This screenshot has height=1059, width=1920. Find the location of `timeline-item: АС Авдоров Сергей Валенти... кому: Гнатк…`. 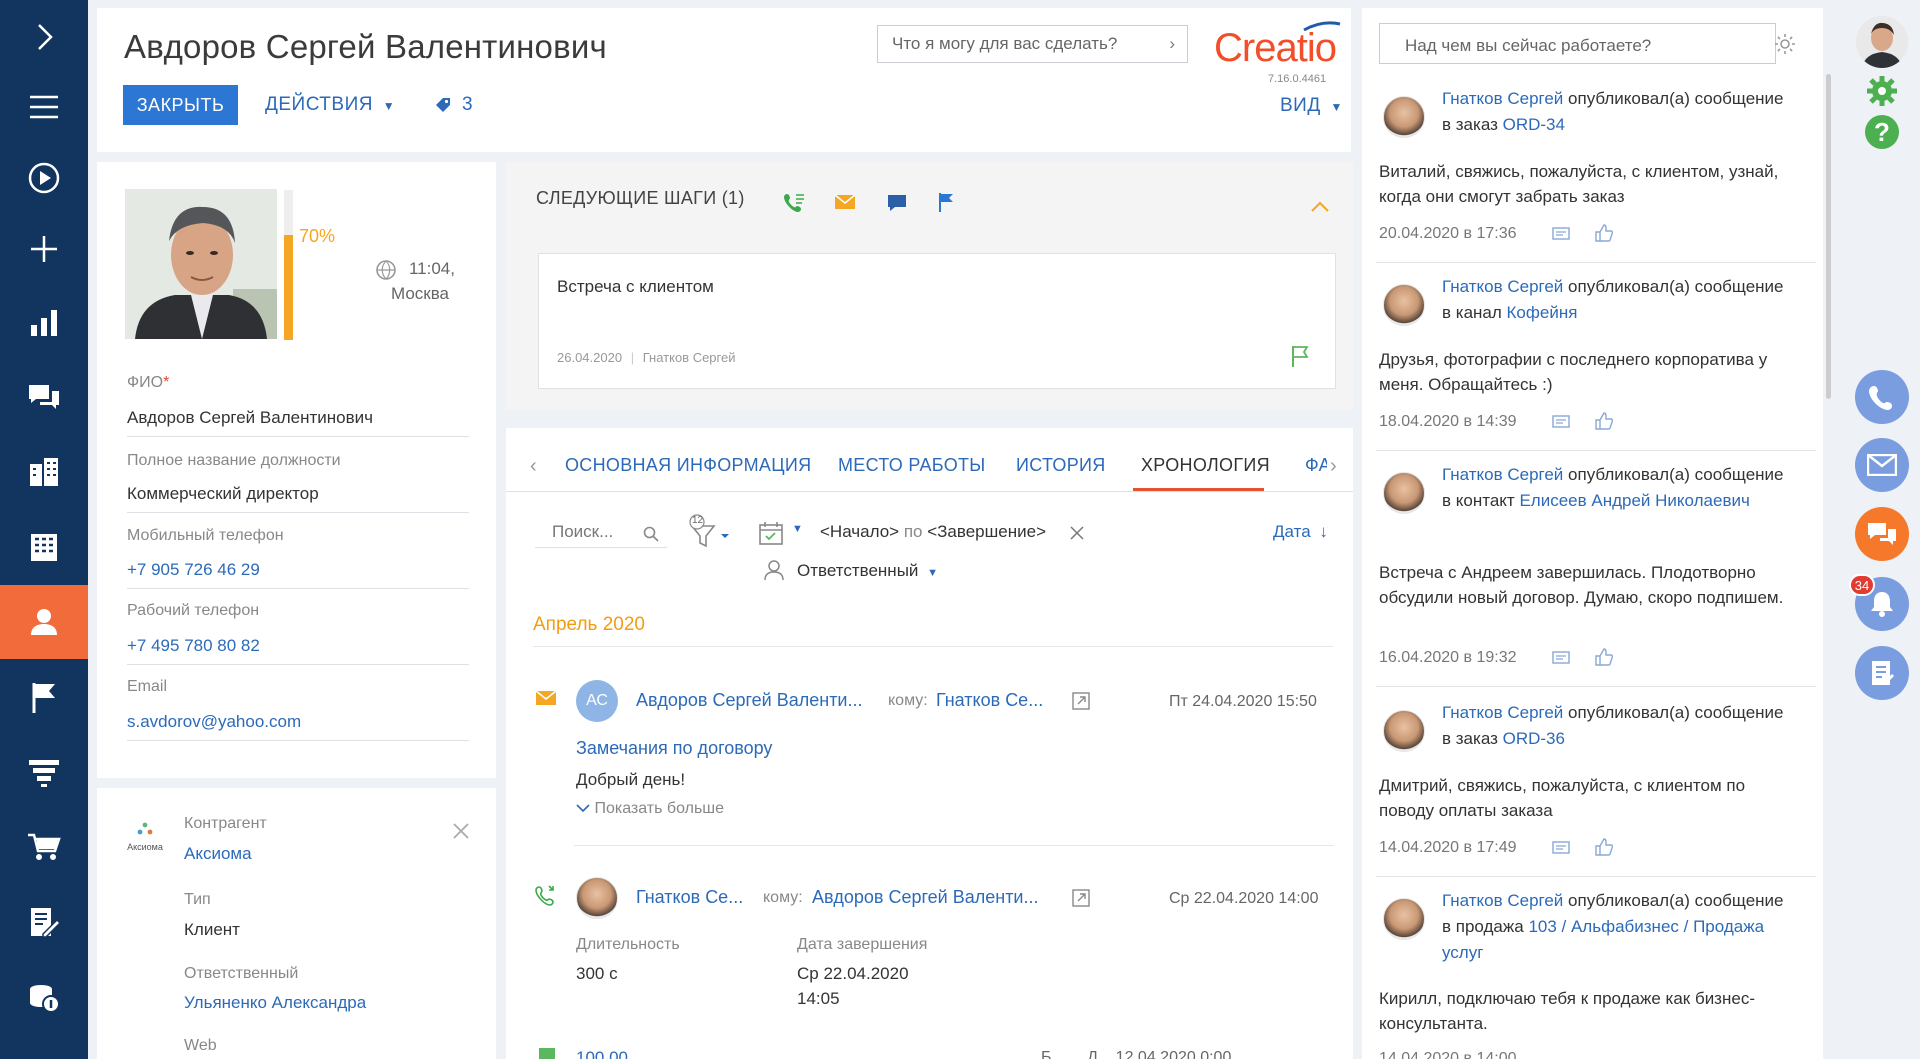

timeline-item: АС Авдоров Сергей Валенти... кому: Гнатк… is located at coordinates (929, 748).